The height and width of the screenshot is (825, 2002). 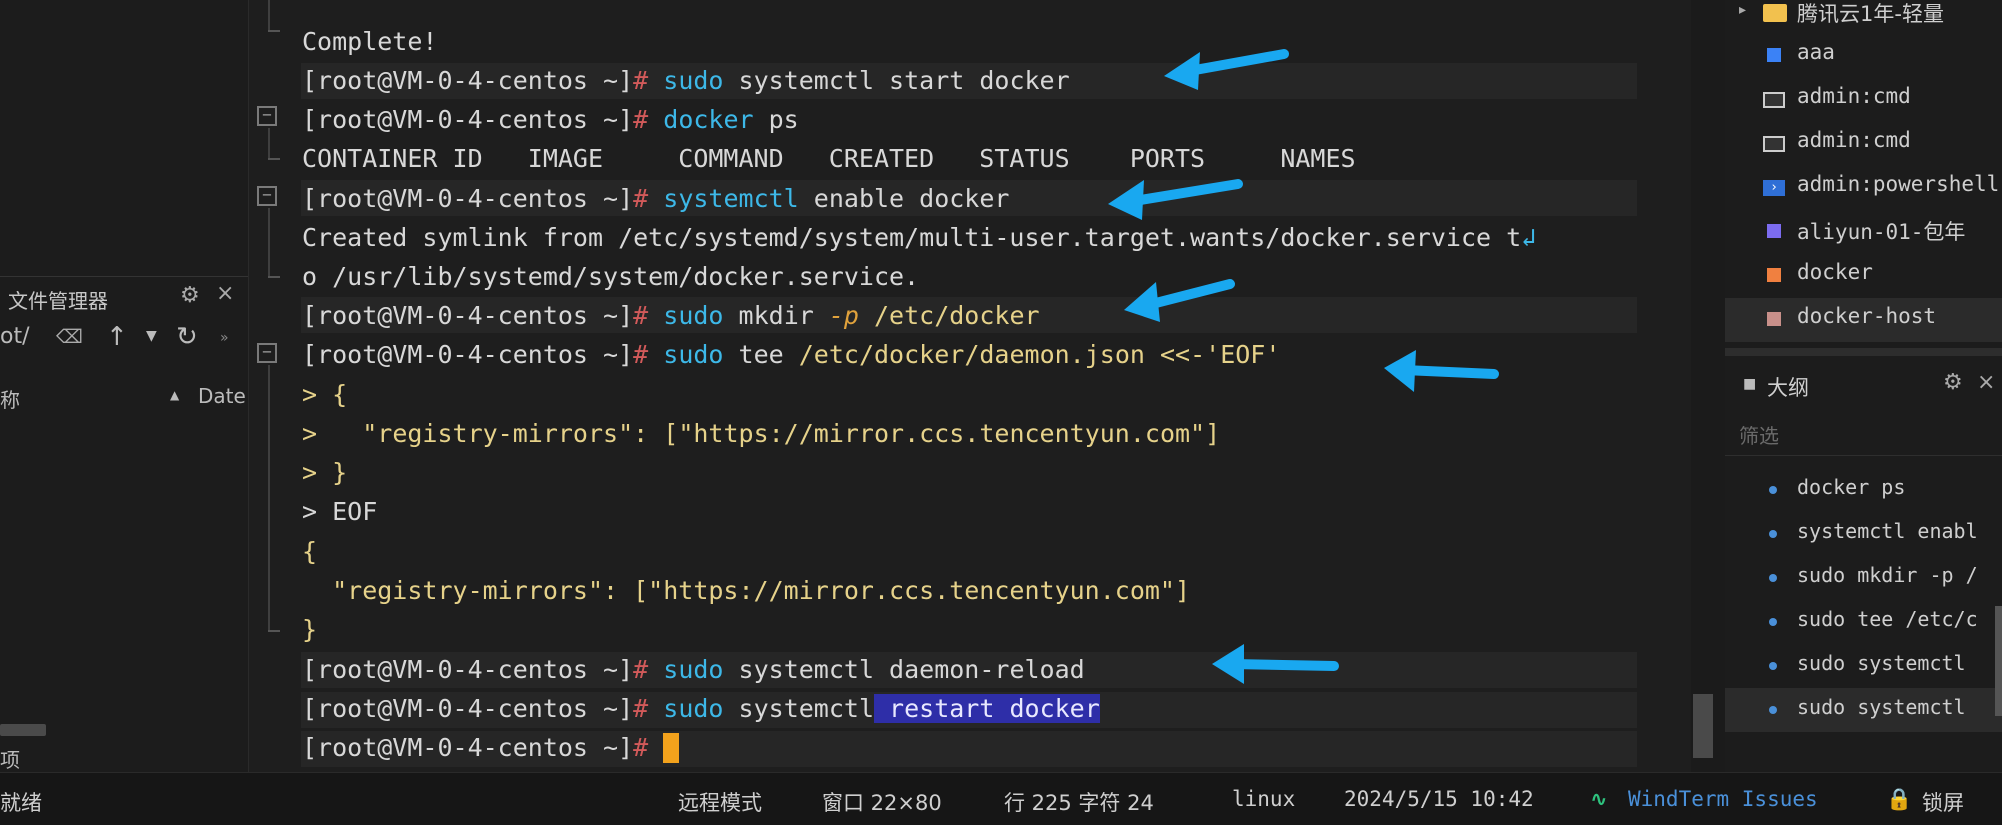 What do you see at coordinates (1887, 575) in the screenshot?
I see `outline-item-label: sudo mkdir -p /` at bounding box center [1887, 575].